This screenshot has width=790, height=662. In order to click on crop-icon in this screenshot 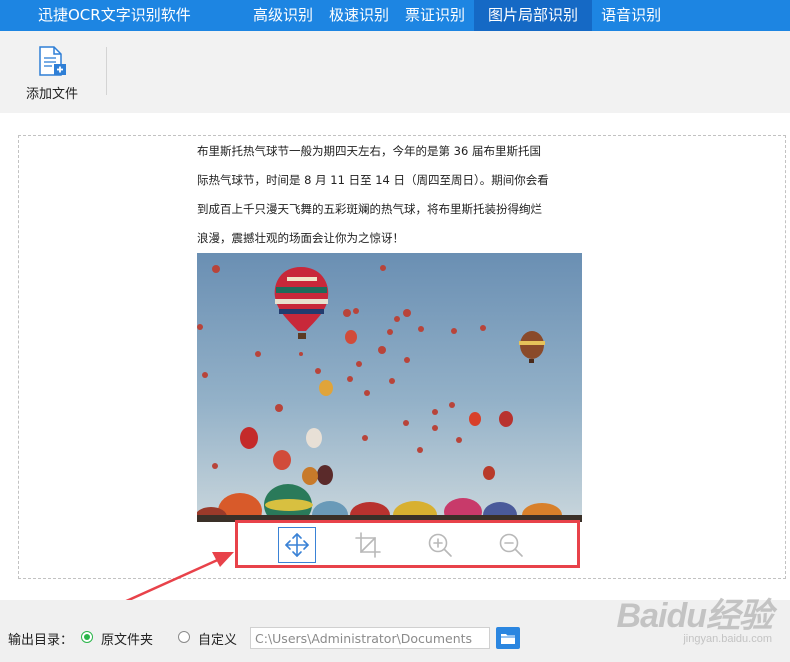, I will do `click(368, 545)`.